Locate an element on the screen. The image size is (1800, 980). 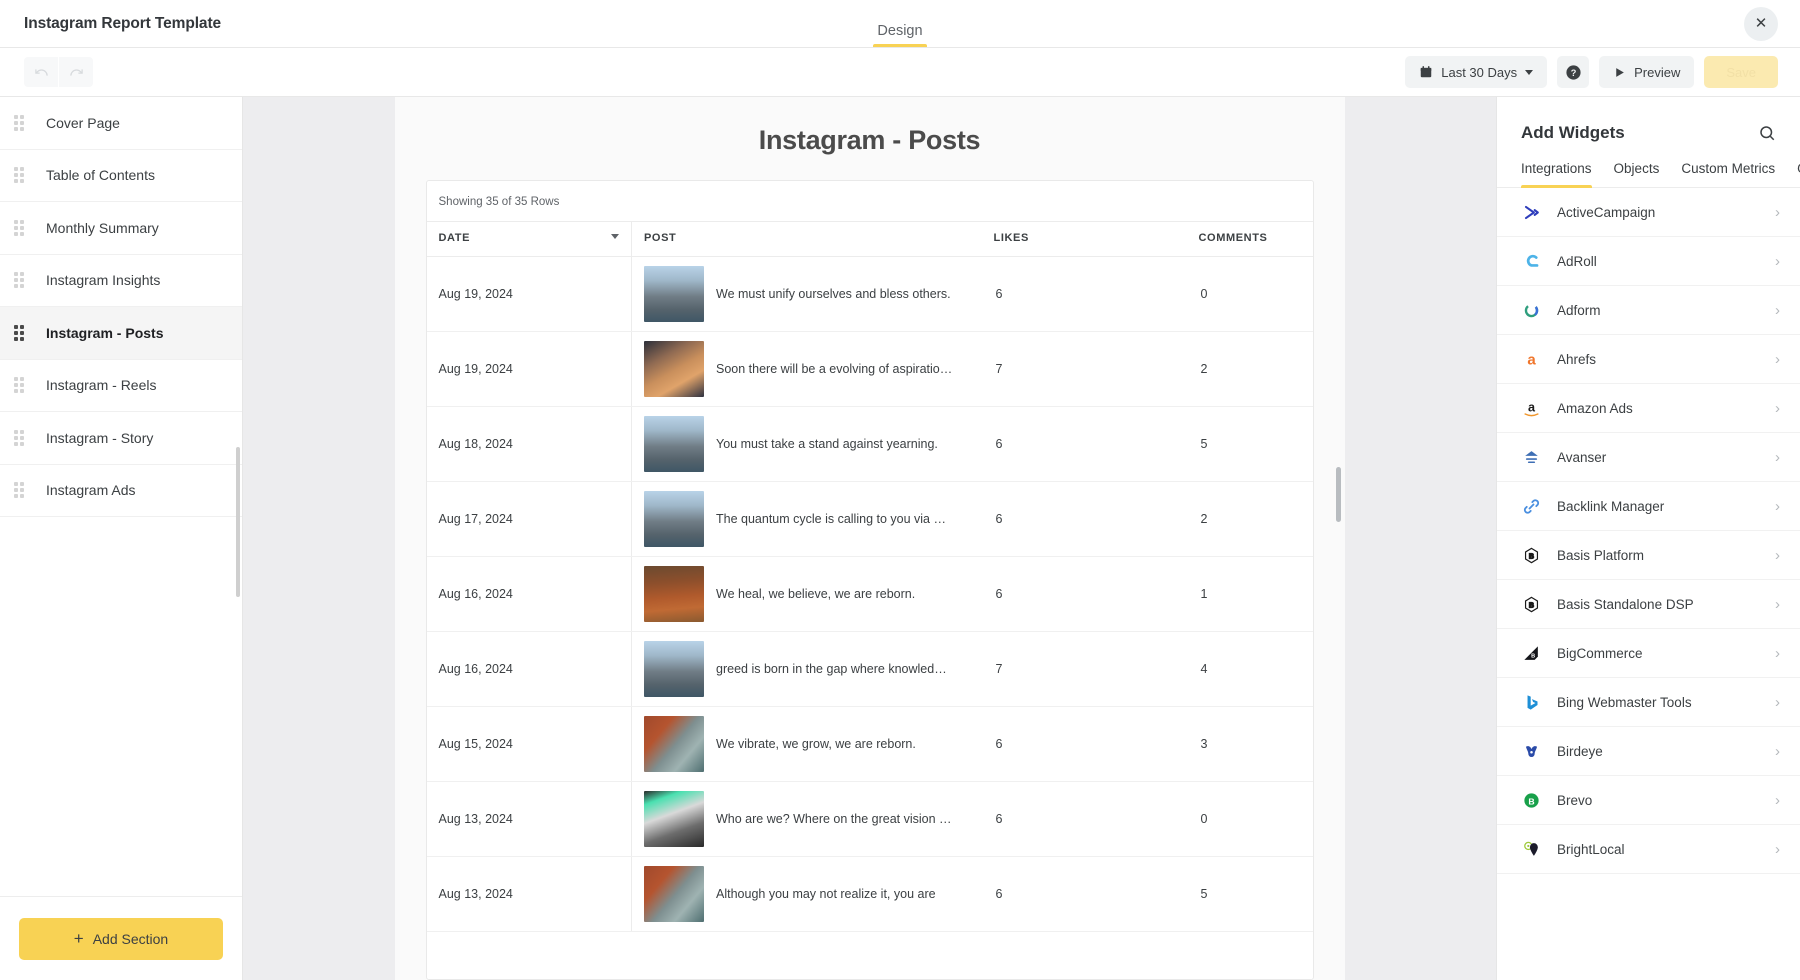
sidebar-item-table-of-contents: Table of Contents is located at coordinates (121, 175).